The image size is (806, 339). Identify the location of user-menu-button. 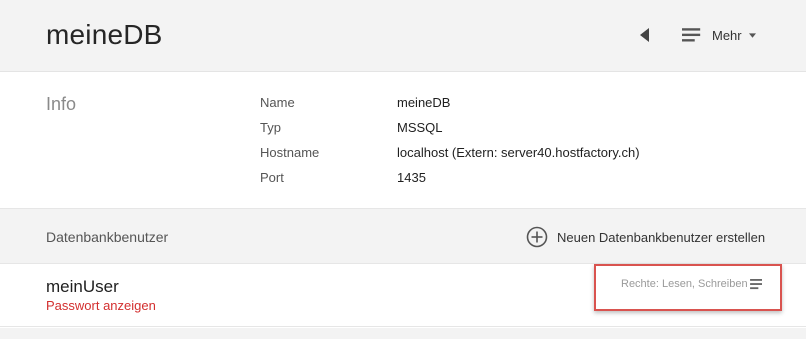
(756, 284).